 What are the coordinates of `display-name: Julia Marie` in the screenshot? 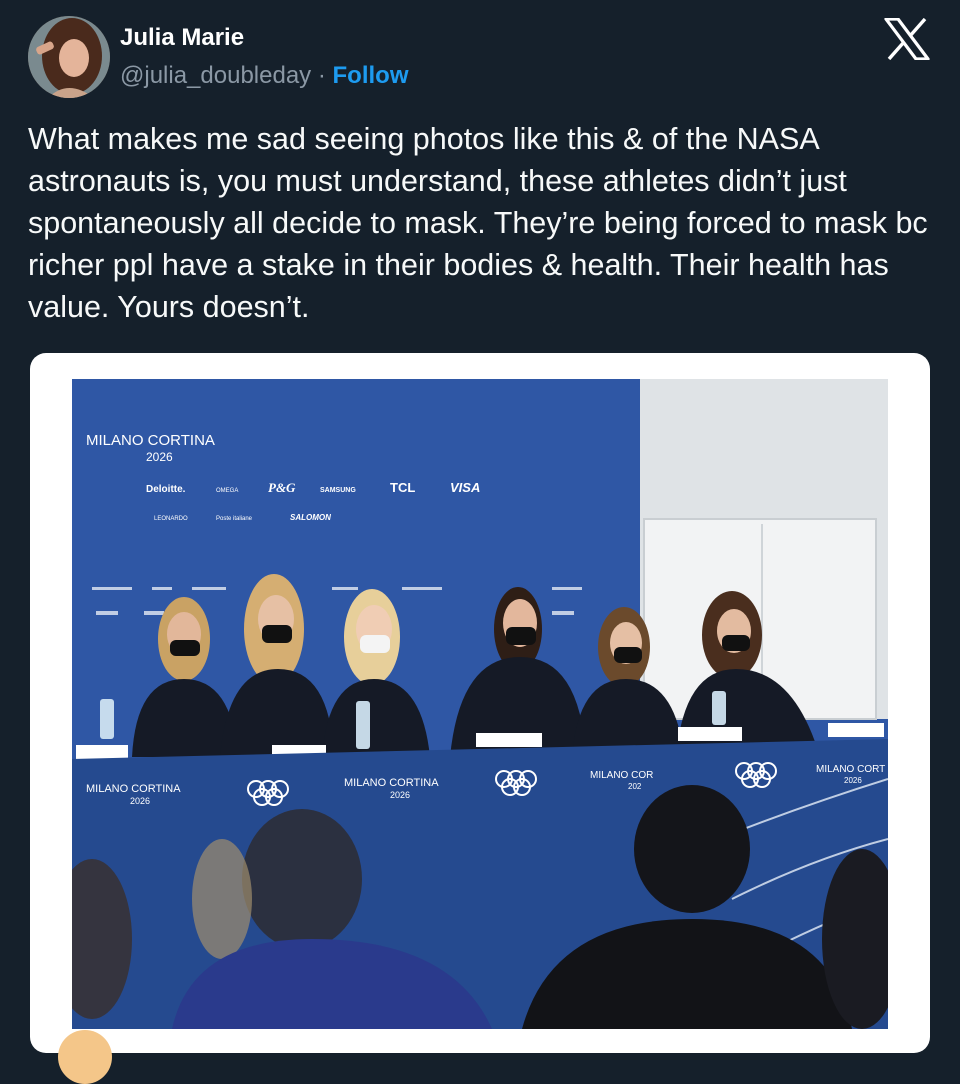 It's located at (182, 38).